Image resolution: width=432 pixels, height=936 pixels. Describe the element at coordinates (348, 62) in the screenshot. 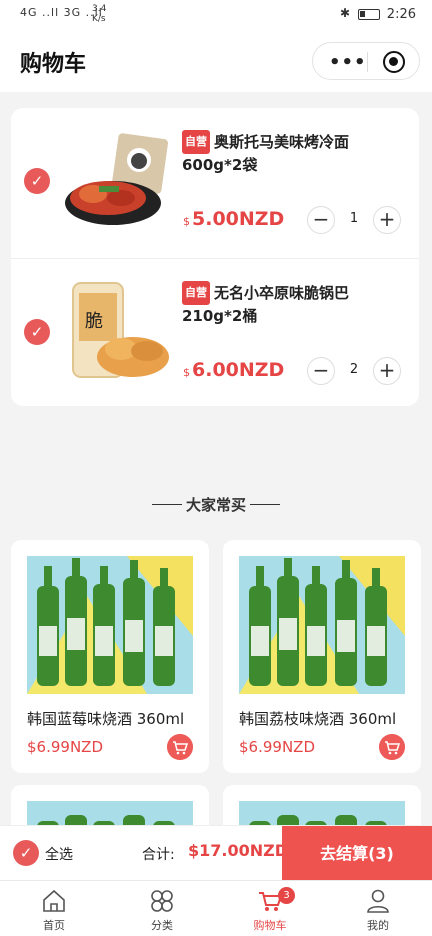

I see `more-icon: •••` at that location.